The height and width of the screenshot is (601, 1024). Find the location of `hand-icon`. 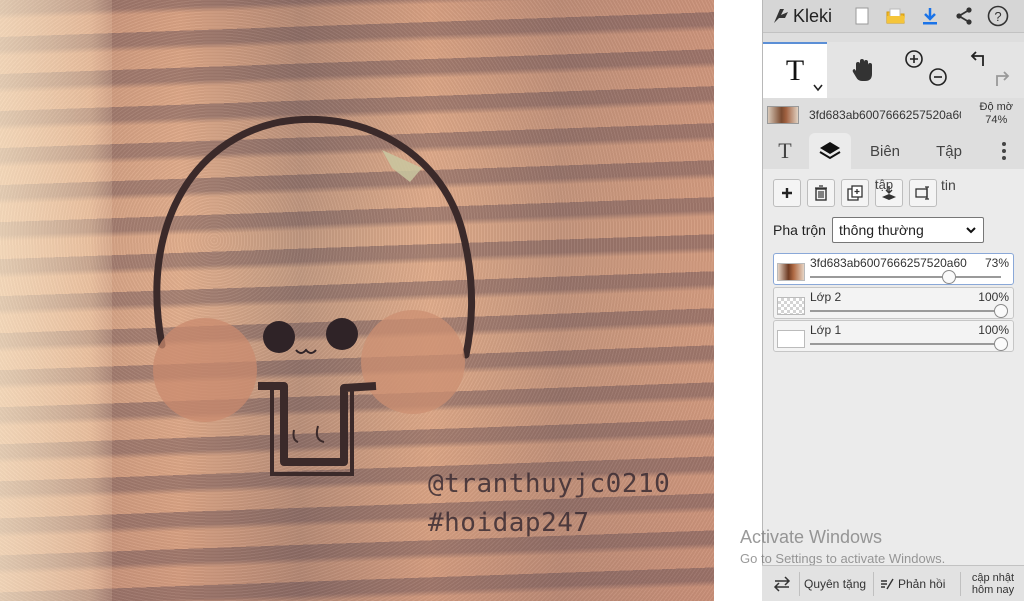

hand-icon is located at coordinates (862, 70).